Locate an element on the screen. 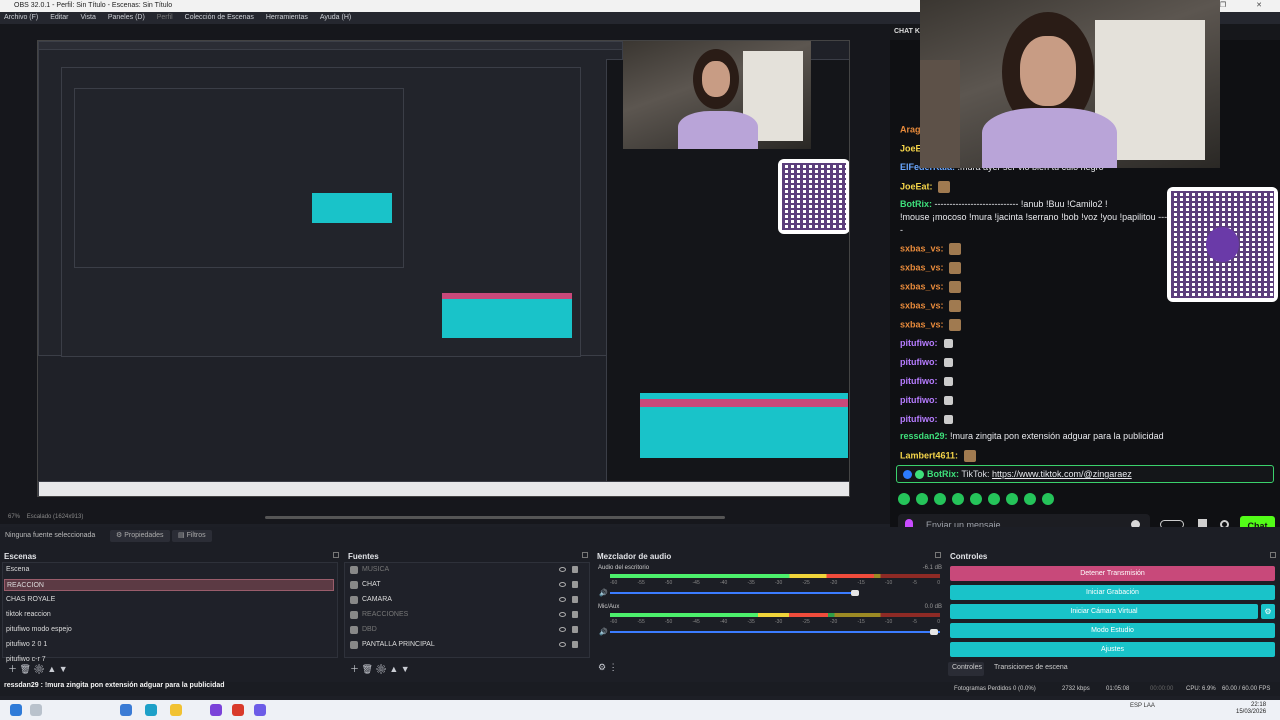 This screenshot has height=720, width=1280. menu-view: Vista is located at coordinates (87, 17).